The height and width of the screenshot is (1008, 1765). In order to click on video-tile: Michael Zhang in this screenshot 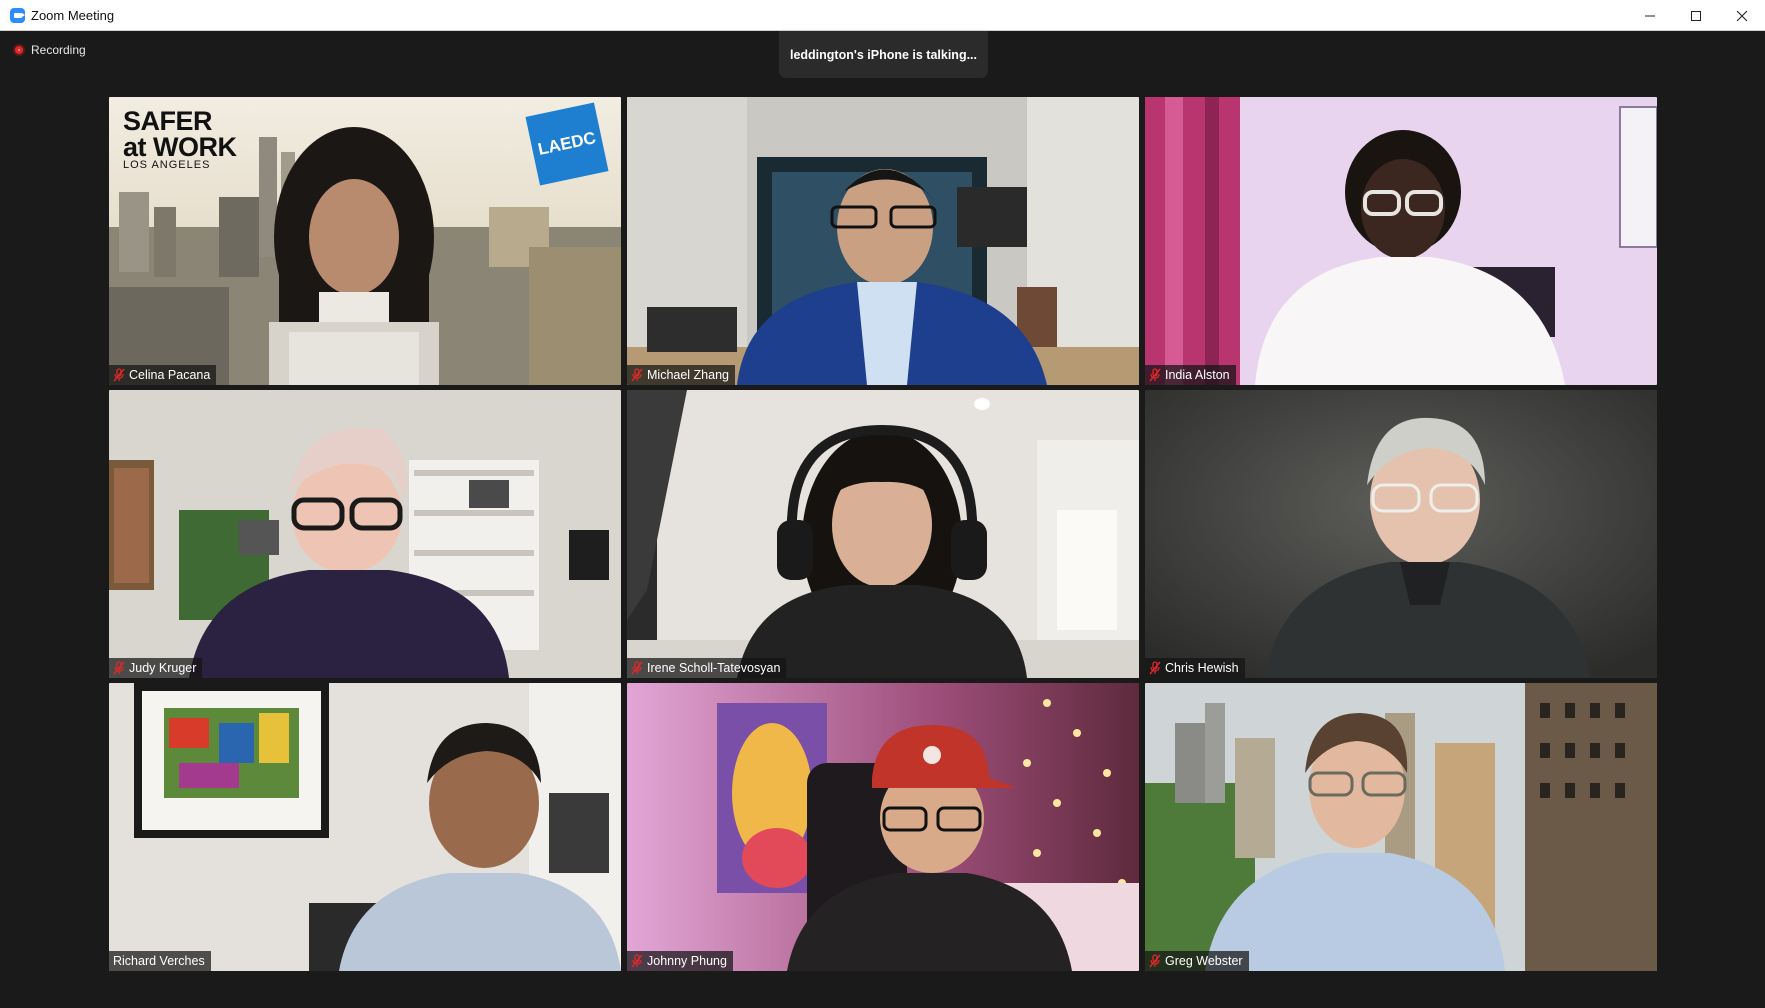, I will do `click(883, 241)`.